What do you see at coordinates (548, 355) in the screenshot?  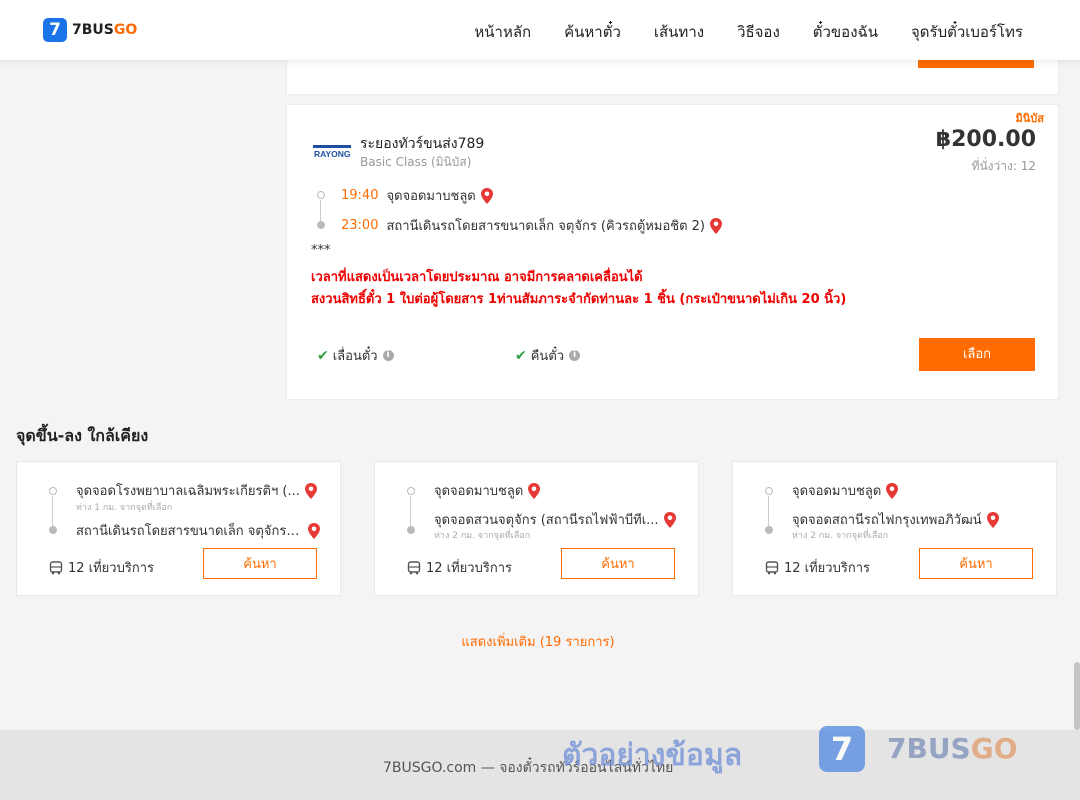 I see `feature-refund-ticket: ✔ คืนตั๋ว i` at bounding box center [548, 355].